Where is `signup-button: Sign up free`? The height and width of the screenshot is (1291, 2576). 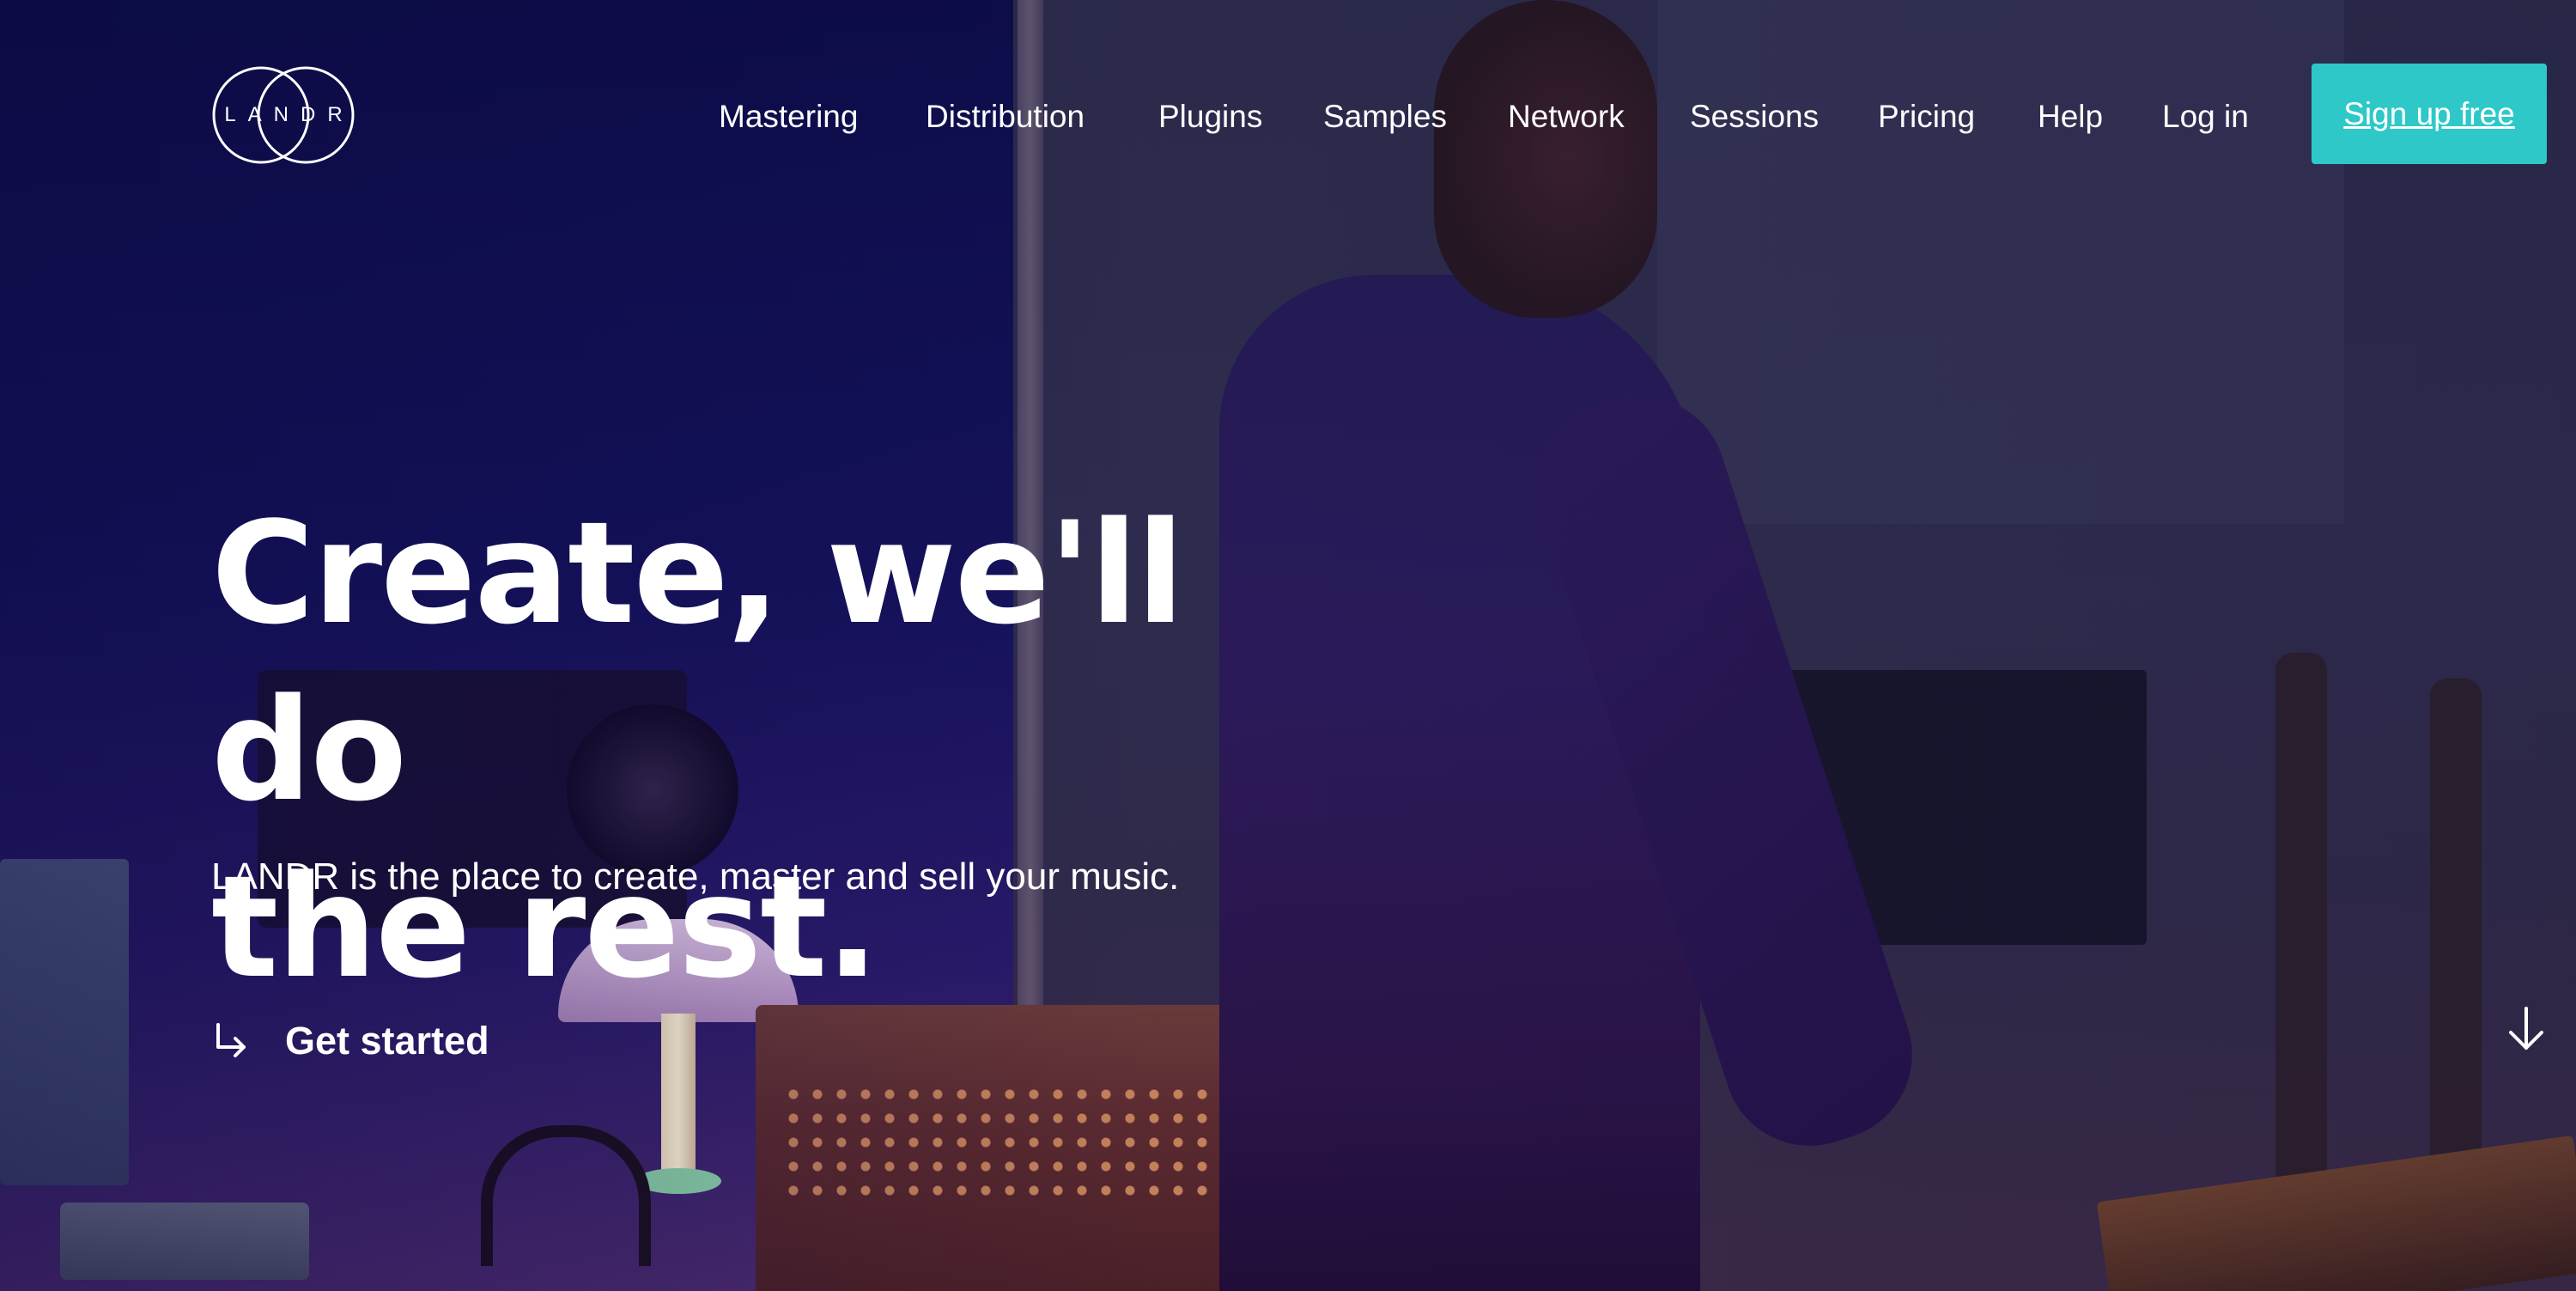 signup-button: Sign up free is located at coordinates (2429, 114).